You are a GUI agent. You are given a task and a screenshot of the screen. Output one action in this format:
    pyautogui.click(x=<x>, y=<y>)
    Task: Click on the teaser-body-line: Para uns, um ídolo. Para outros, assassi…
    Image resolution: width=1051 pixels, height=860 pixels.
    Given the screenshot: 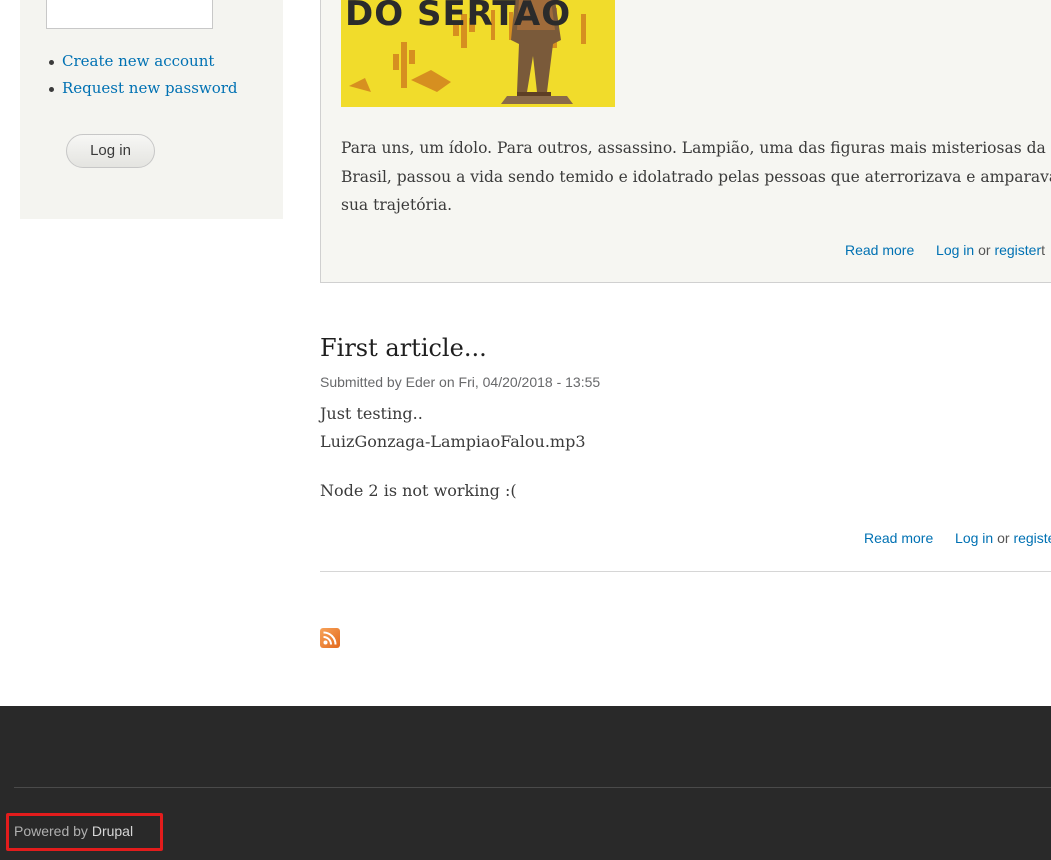 What is the action you would take?
    pyautogui.click(x=696, y=148)
    